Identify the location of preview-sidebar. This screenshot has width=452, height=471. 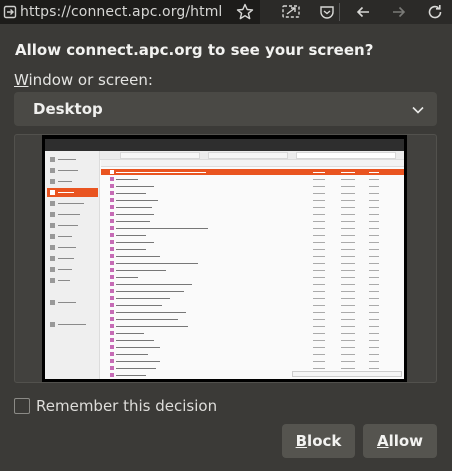
(72, 265).